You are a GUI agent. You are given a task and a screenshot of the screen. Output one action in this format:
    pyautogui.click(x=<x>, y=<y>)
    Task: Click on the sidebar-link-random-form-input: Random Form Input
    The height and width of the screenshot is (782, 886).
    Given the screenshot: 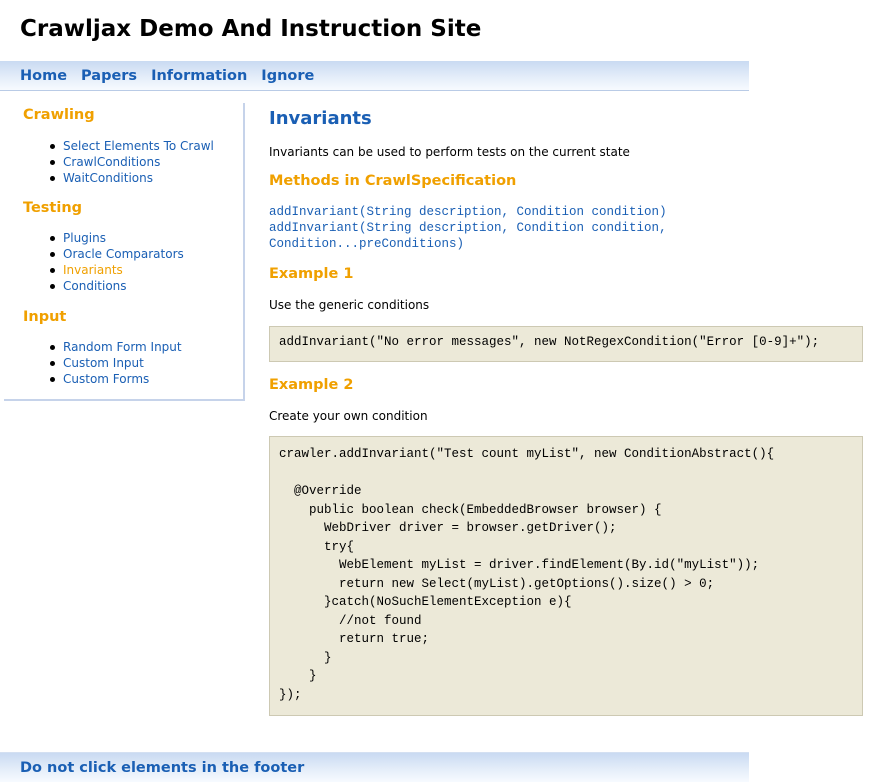 What is the action you would take?
    pyautogui.click(x=122, y=347)
    